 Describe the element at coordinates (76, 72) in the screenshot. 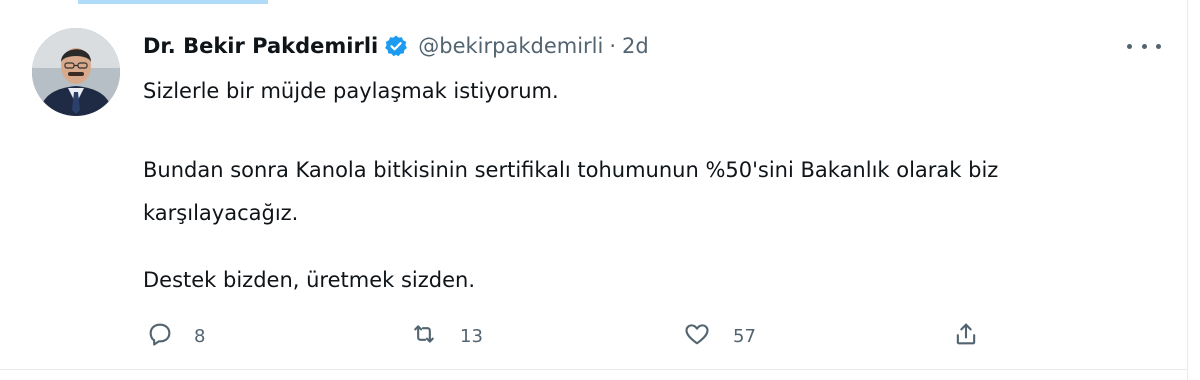

I see `avatar` at that location.